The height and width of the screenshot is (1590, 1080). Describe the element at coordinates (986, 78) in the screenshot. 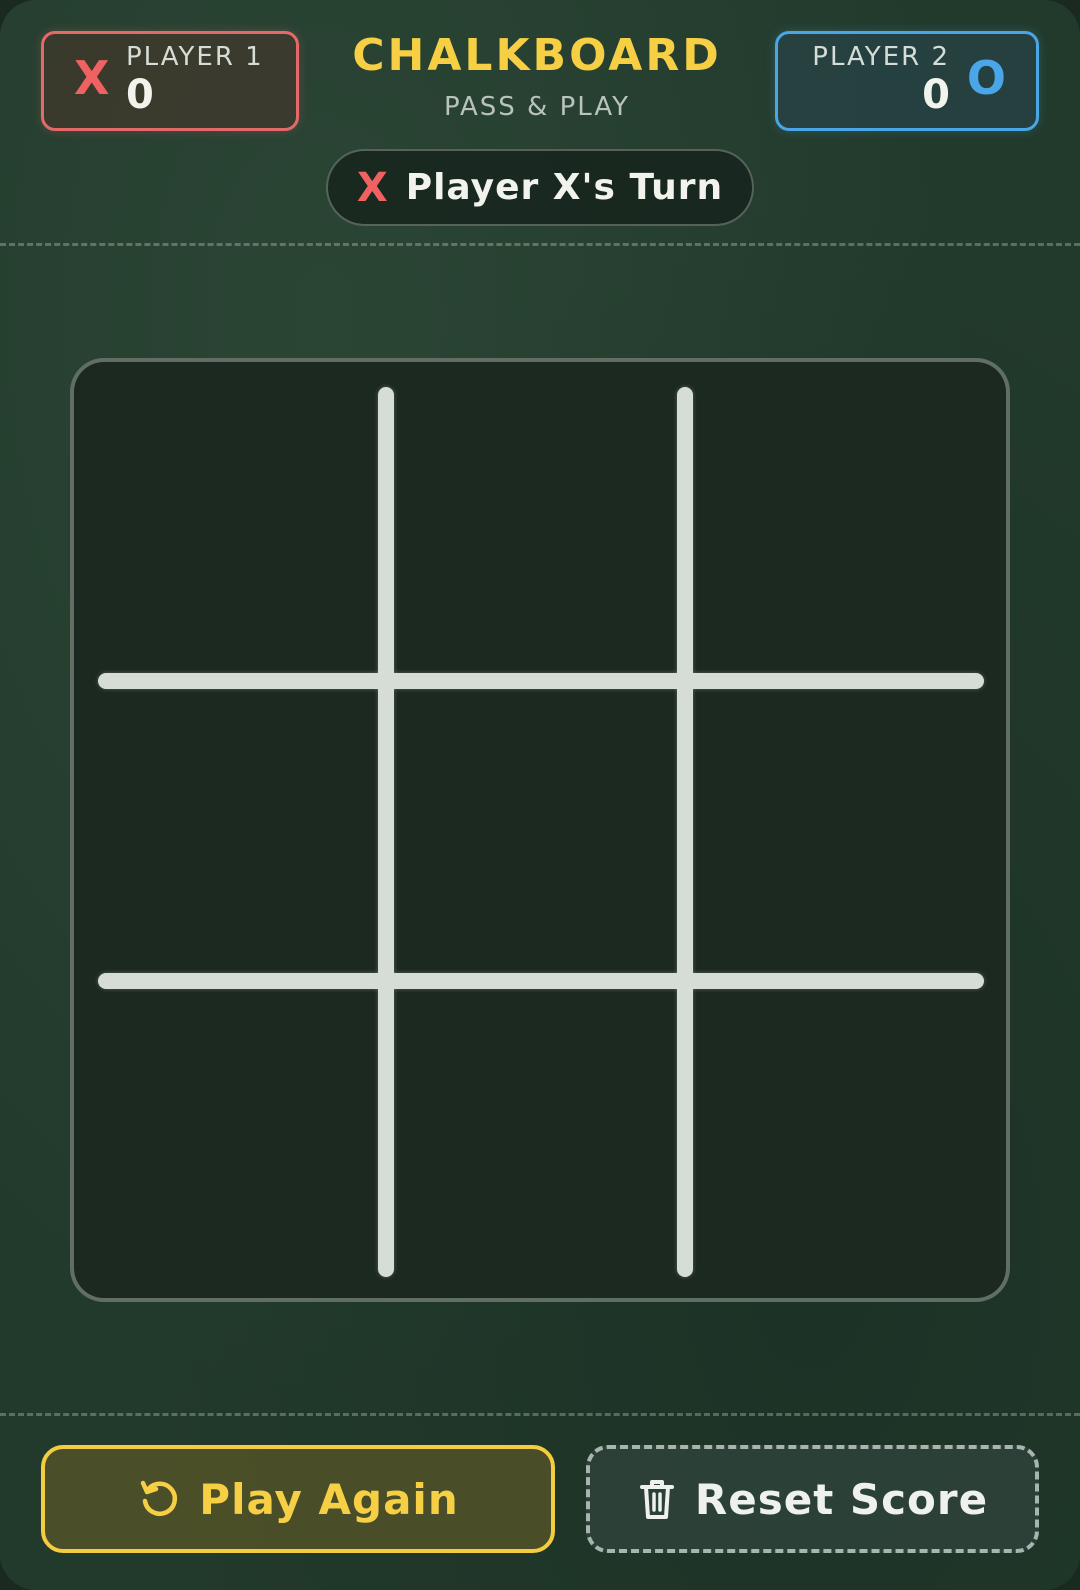

I see `player2-mark: O` at that location.